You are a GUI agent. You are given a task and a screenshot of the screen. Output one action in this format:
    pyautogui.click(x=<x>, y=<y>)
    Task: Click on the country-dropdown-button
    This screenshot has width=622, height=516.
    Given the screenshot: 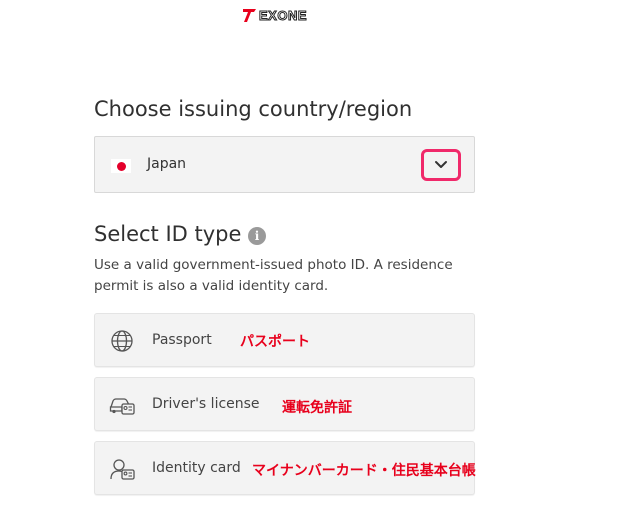 What is the action you would take?
    pyautogui.click(x=441, y=165)
    